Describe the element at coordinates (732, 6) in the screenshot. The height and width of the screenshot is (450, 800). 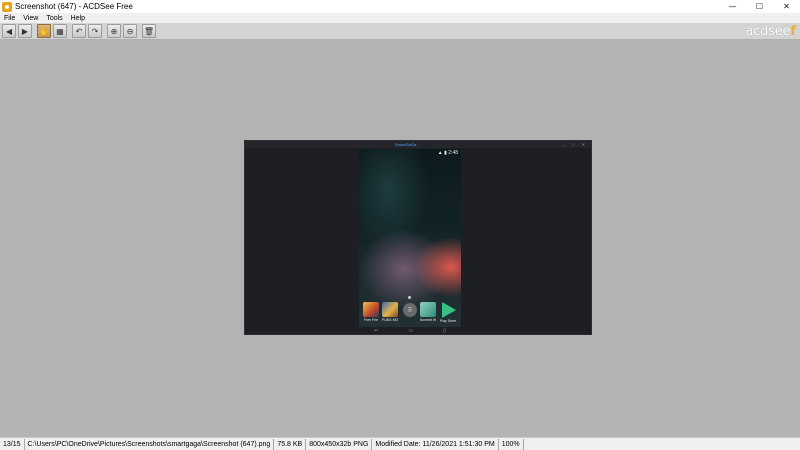
I see `minimize-button: —` at that location.